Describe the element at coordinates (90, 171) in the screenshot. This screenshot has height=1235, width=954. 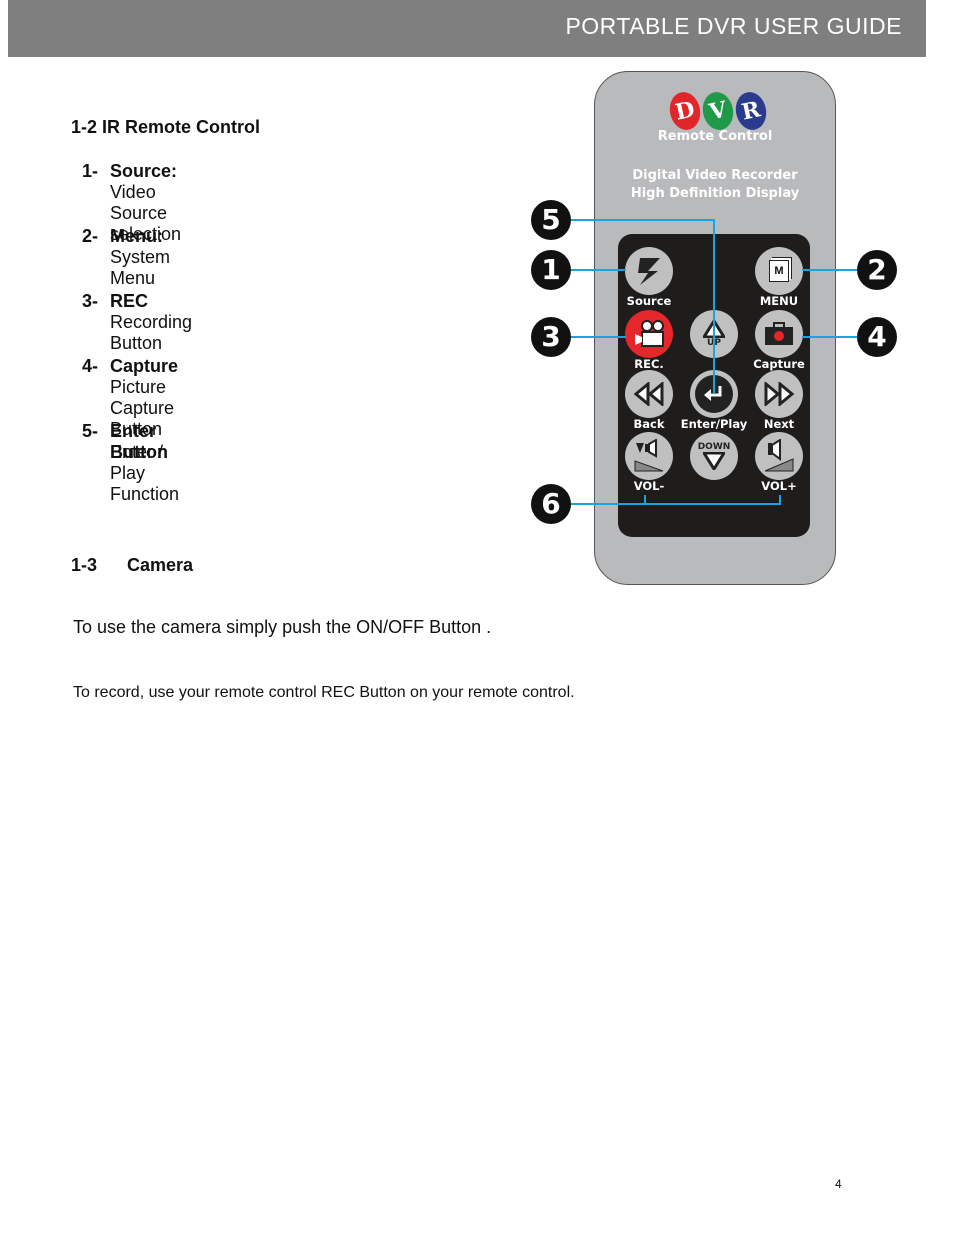
I see `item-number: 1-` at that location.